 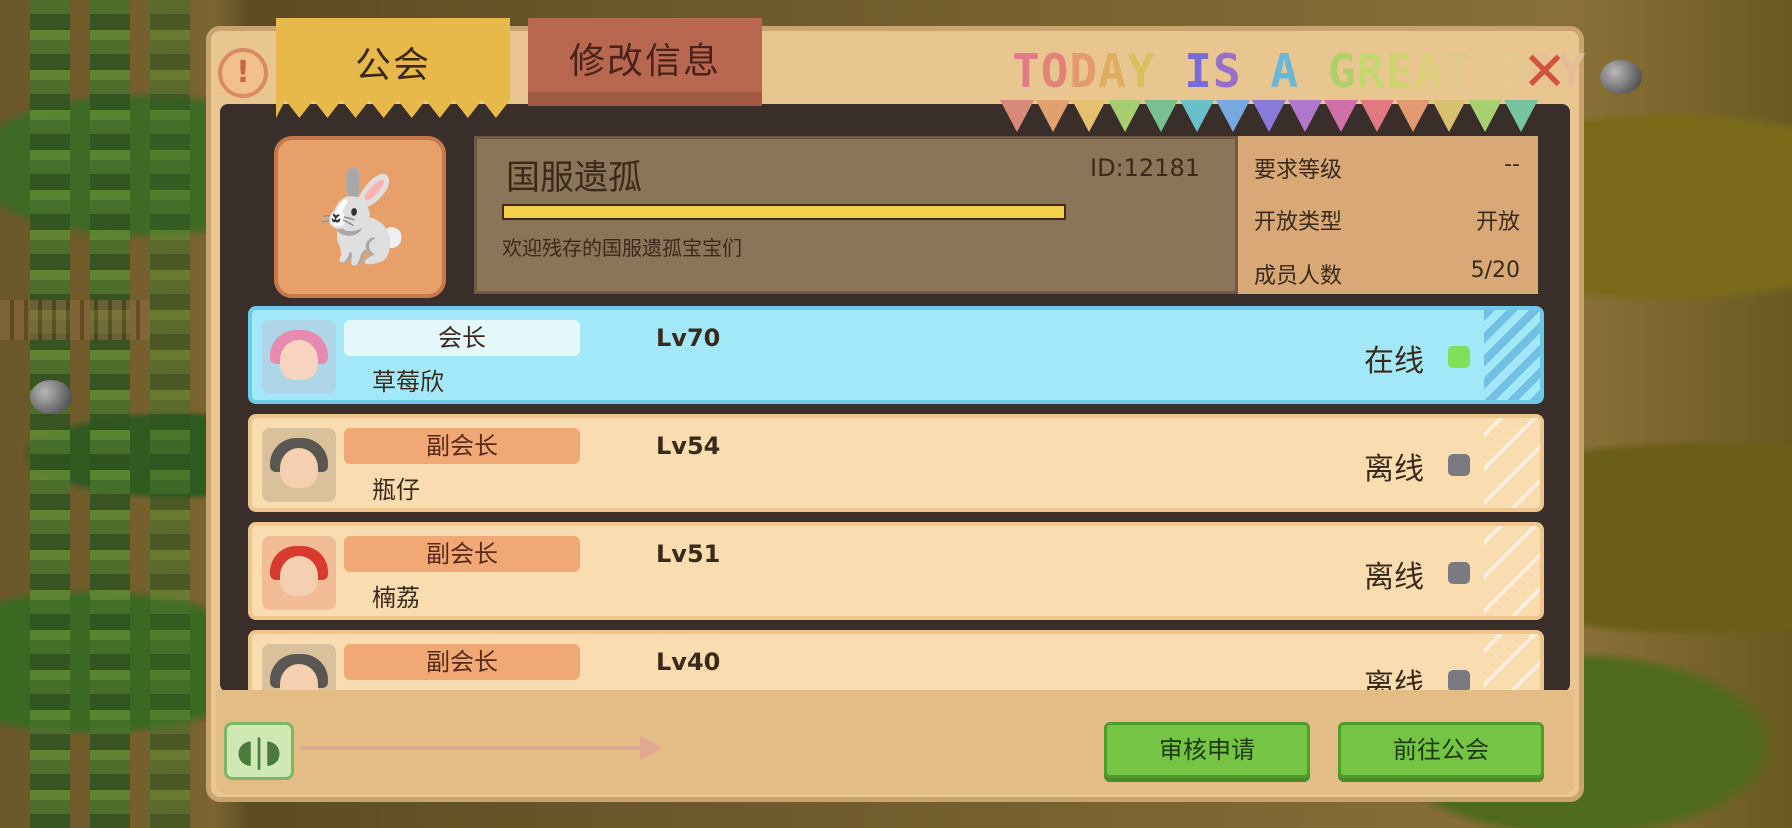 What do you see at coordinates (622, 248) in the screenshot?
I see `guild-description: 欢迎残存的国服遗孤宝宝们` at bounding box center [622, 248].